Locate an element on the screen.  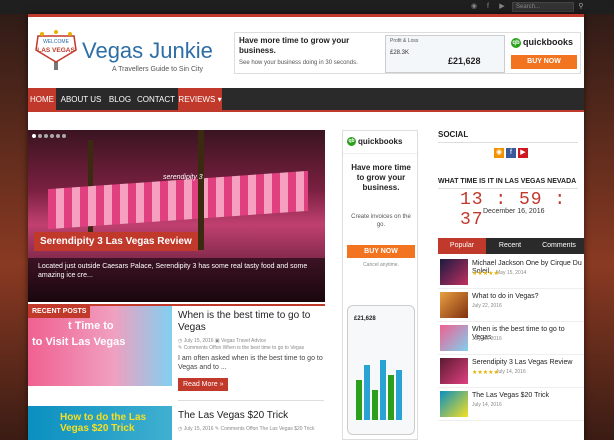
read-more-button: Read More » is located at coordinates (203, 384).